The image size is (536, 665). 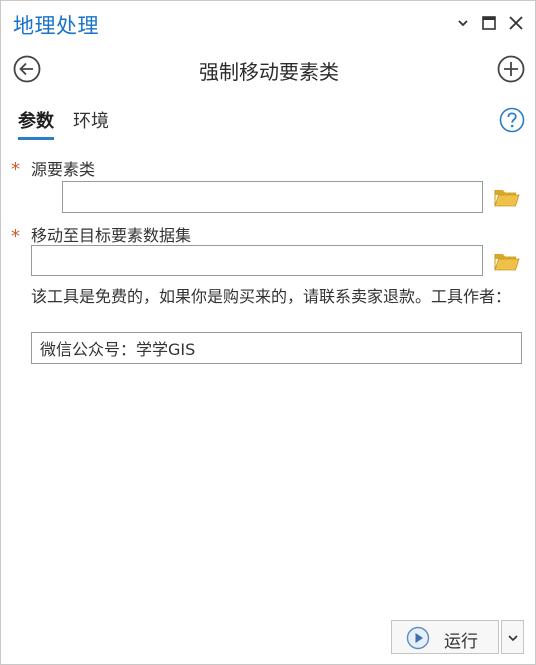 I want to click on collapse-button, so click(x=463, y=23).